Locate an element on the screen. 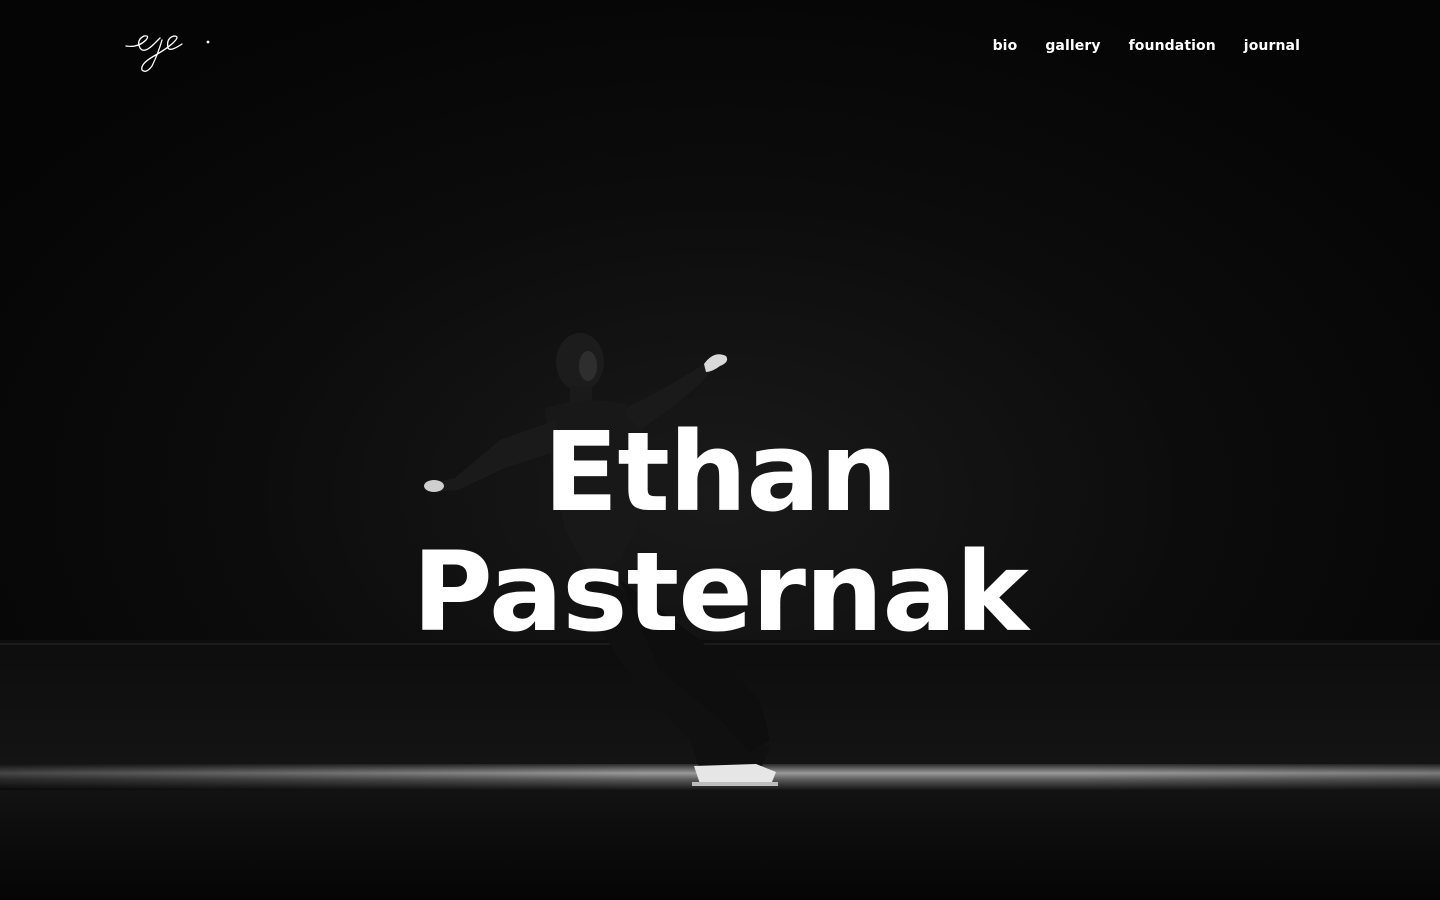 Image resolution: width=1440 pixels, height=900 pixels. nav-link-bio: bio is located at coordinates (1005, 46).